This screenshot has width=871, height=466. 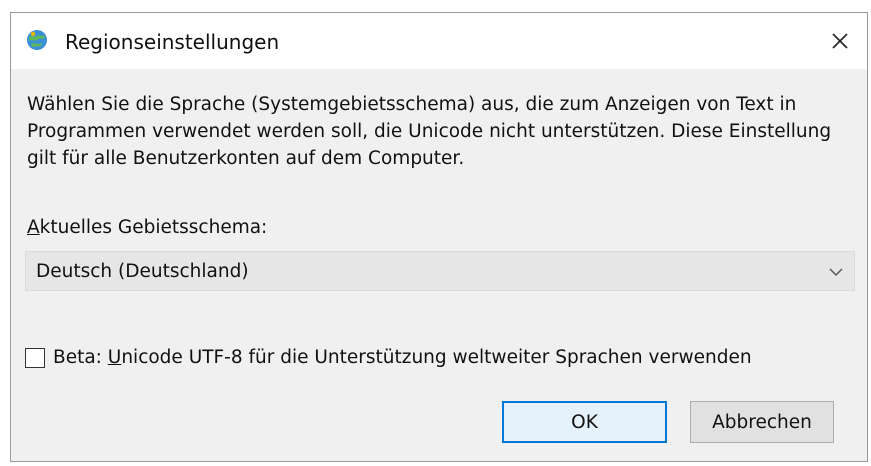 I want to click on close-icon, so click(x=840, y=41).